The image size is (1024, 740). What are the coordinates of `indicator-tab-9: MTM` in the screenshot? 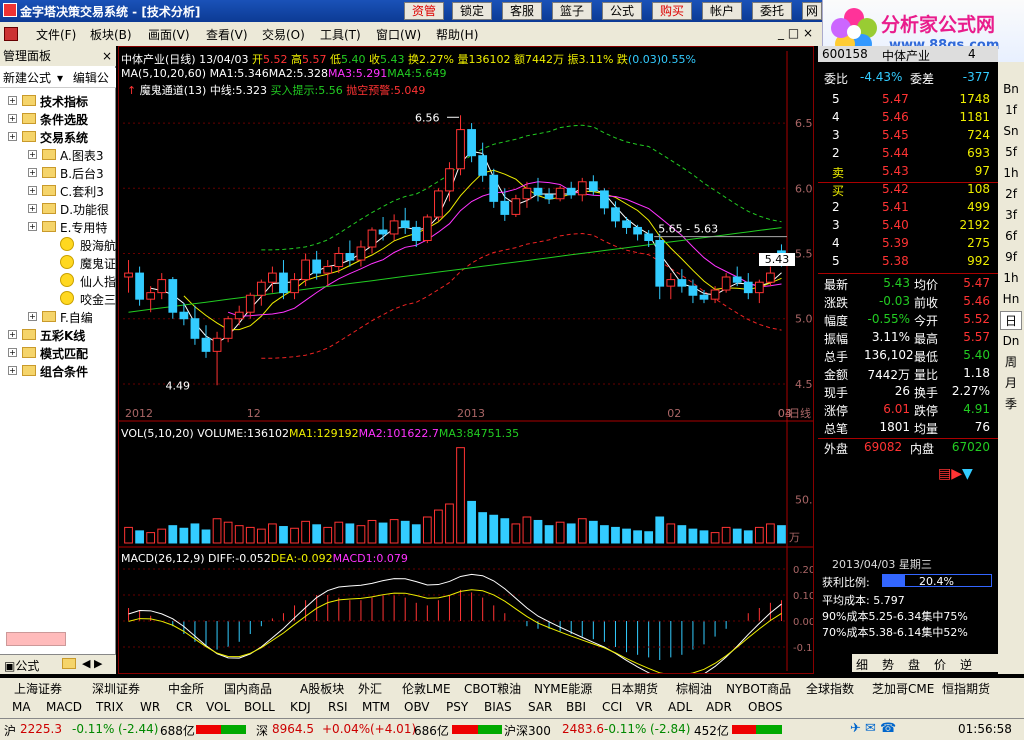 It's located at (376, 707).